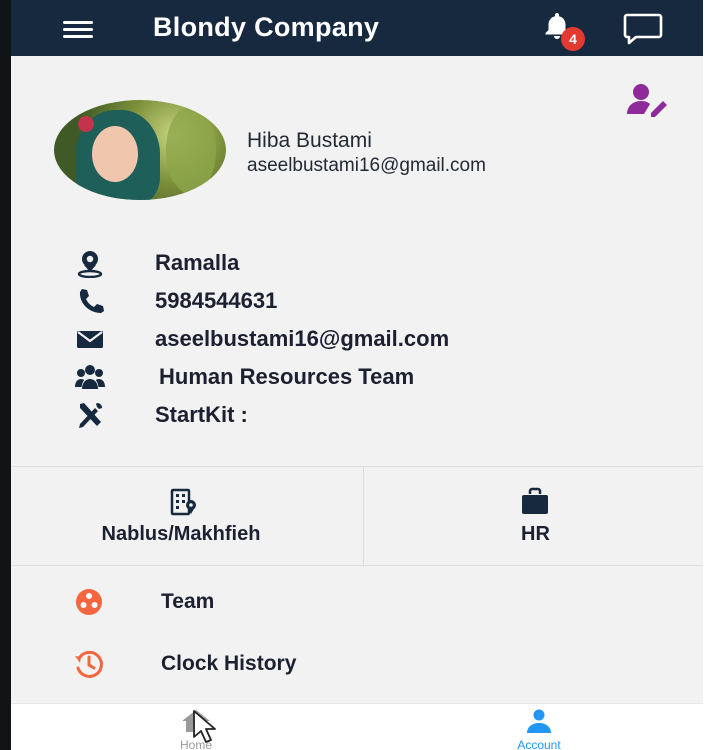 The height and width of the screenshot is (750, 709). What do you see at coordinates (187, 517) in the screenshot?
I see `branch-stat: Nablus/Makhfieh` at bounding box center [187, 517].